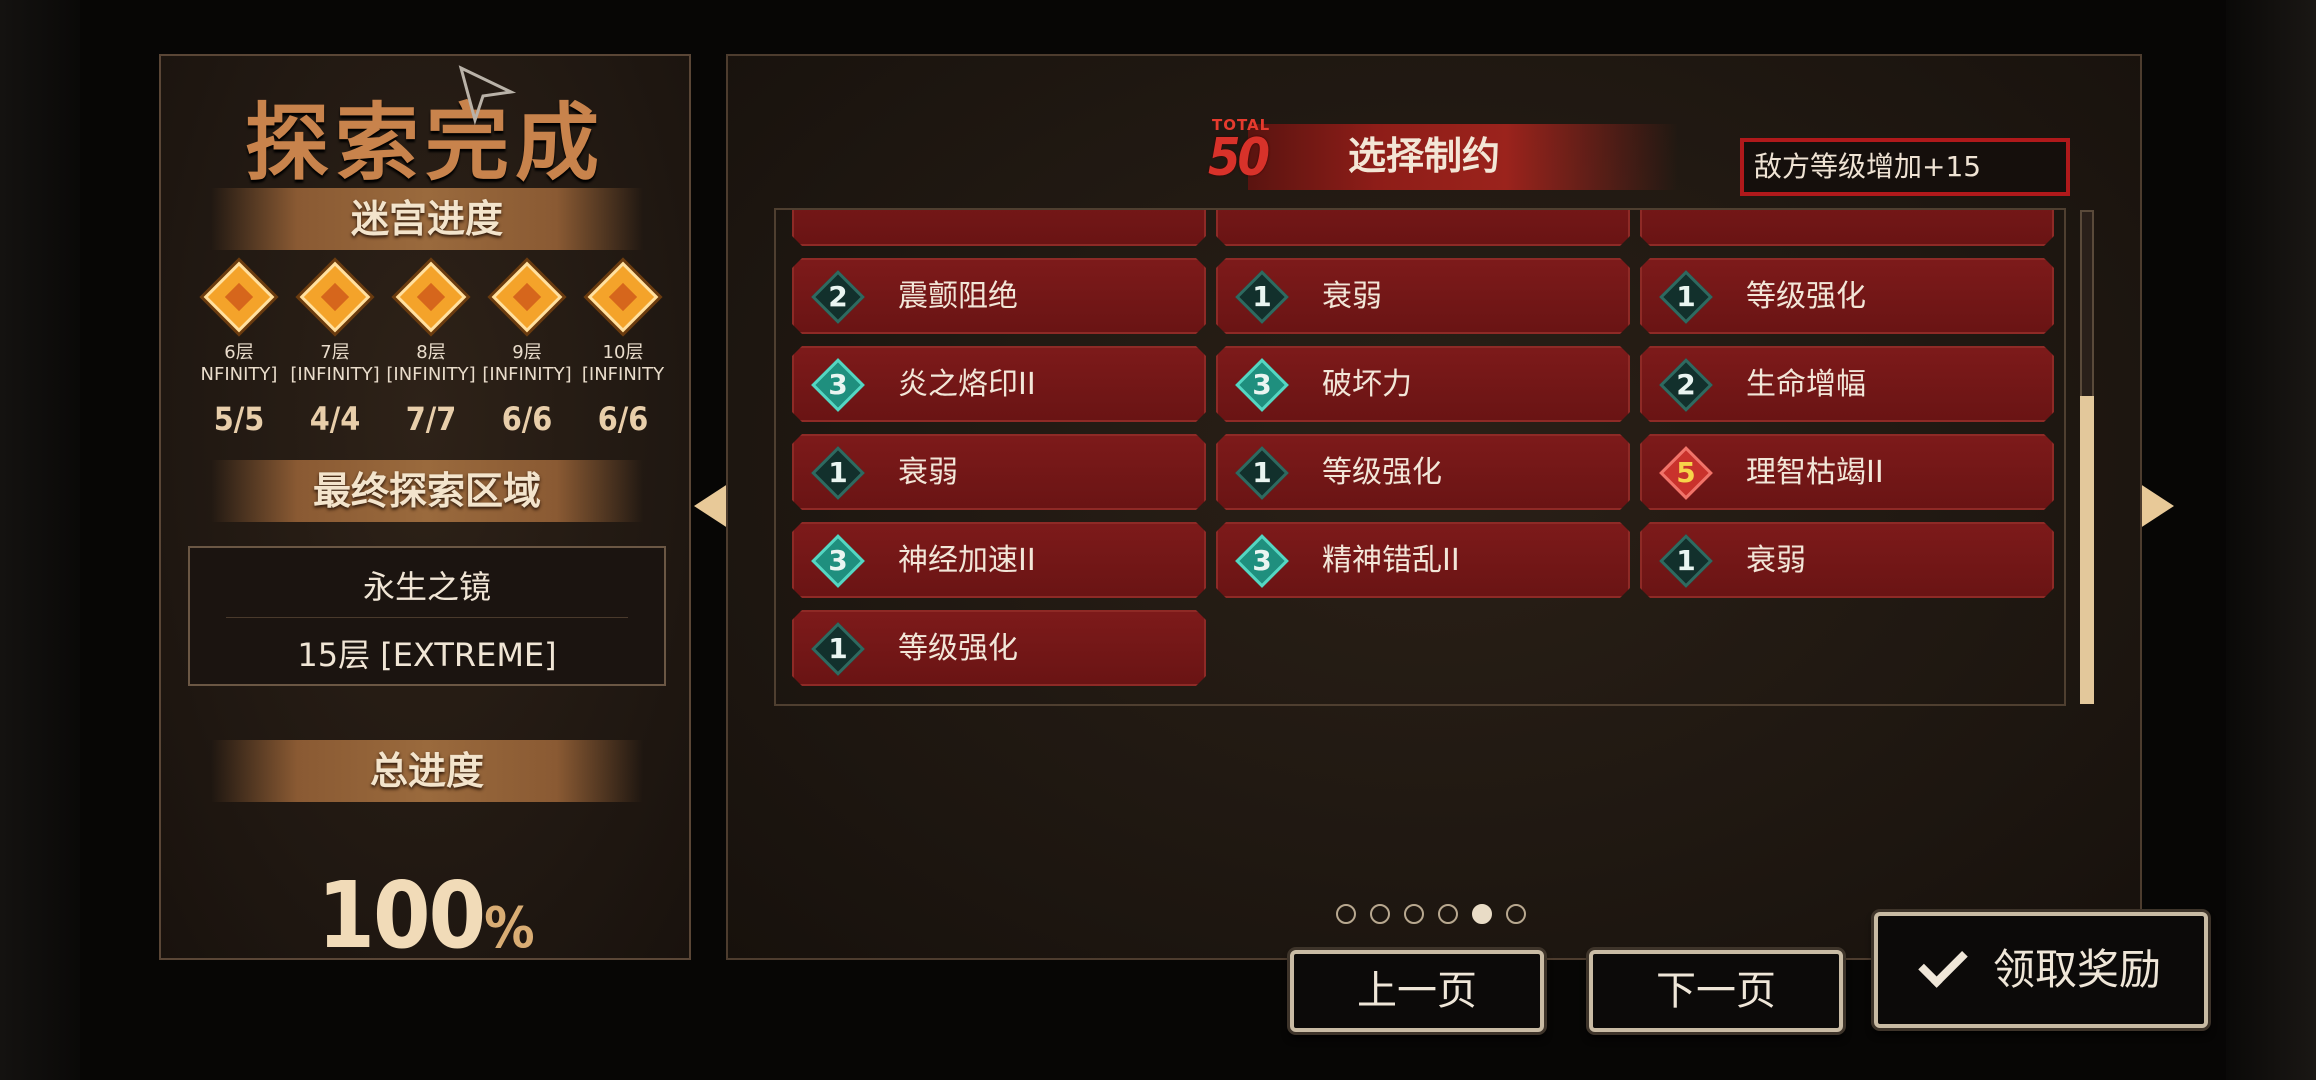 Image resolution: width=2316 pixels, height=1080 pixels. Describe the element at coordinates (1423, 384) in the screenshot. I see `constraint-card: 3 破坏力` at that location.